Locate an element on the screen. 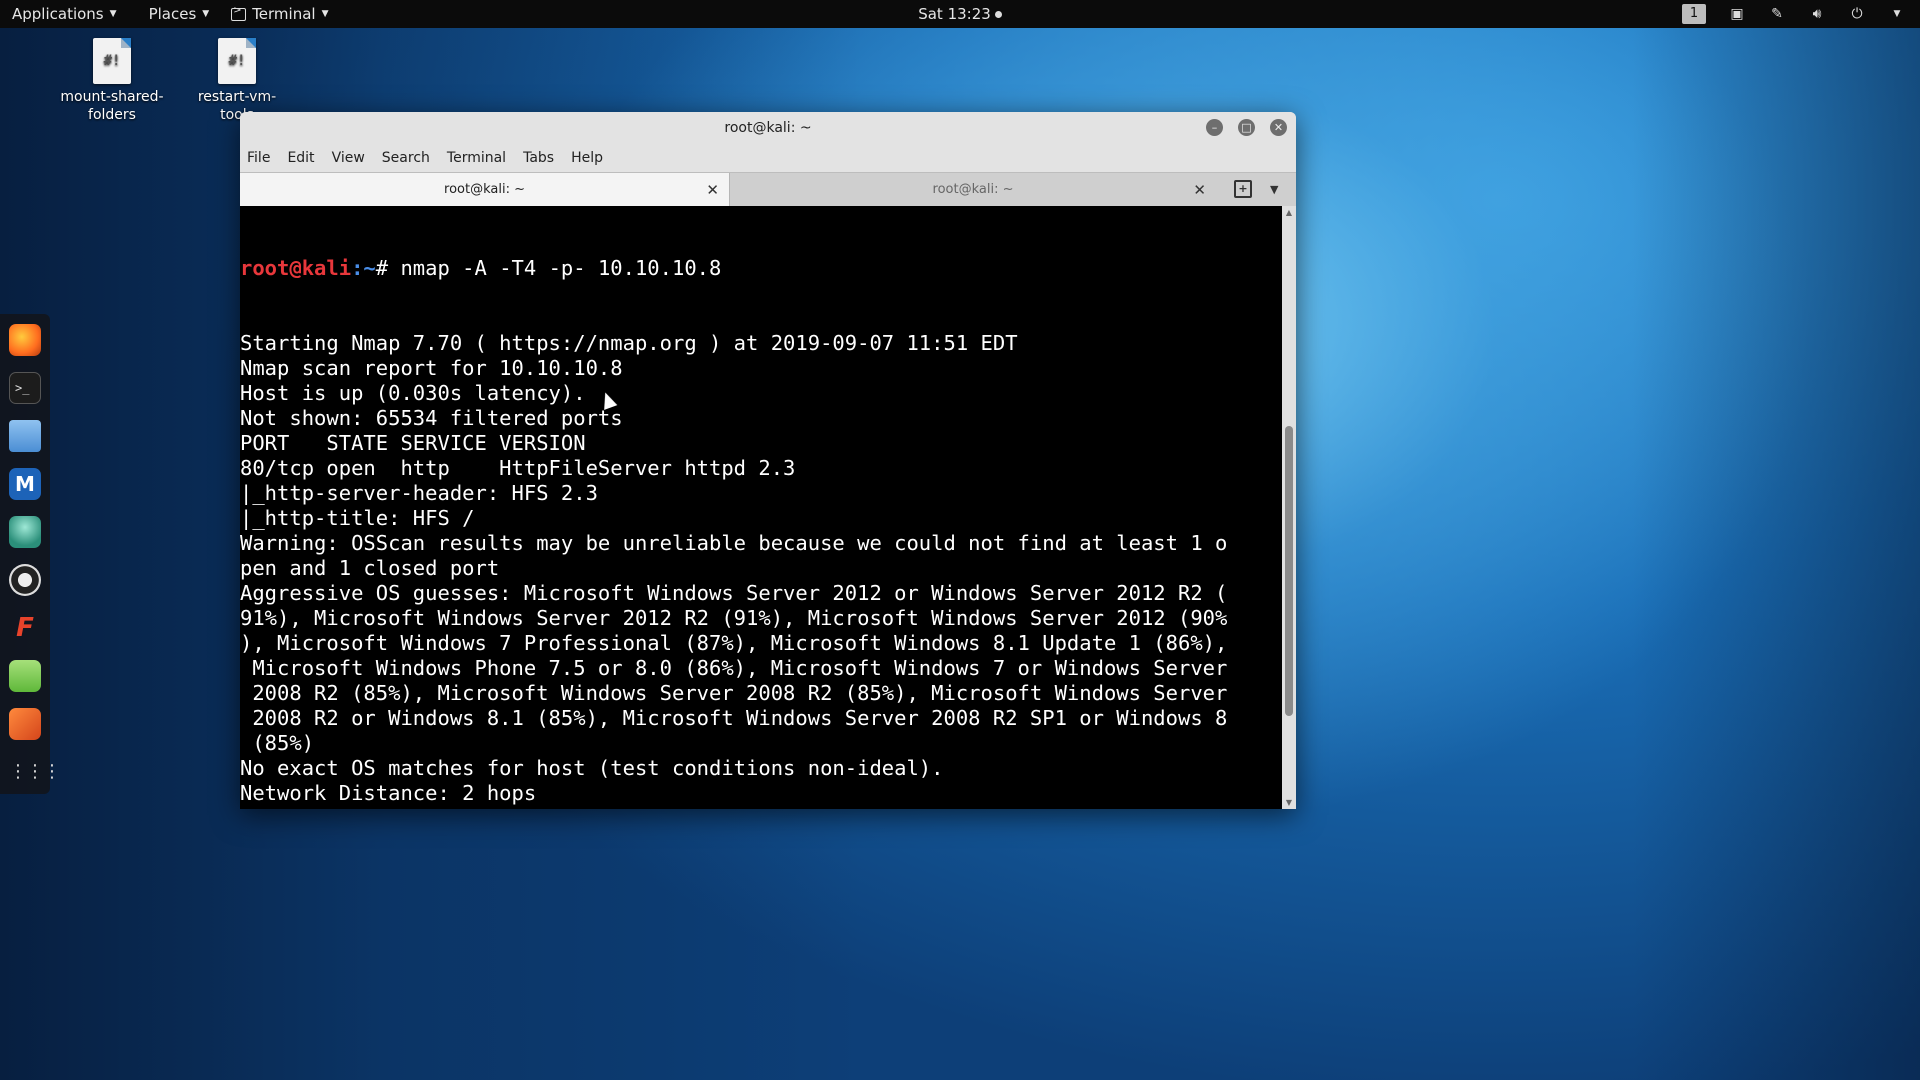 The height and width of the screenshot is (1080, 1920). window-title: root@kali: ~ is located at coordinates (768, 128).